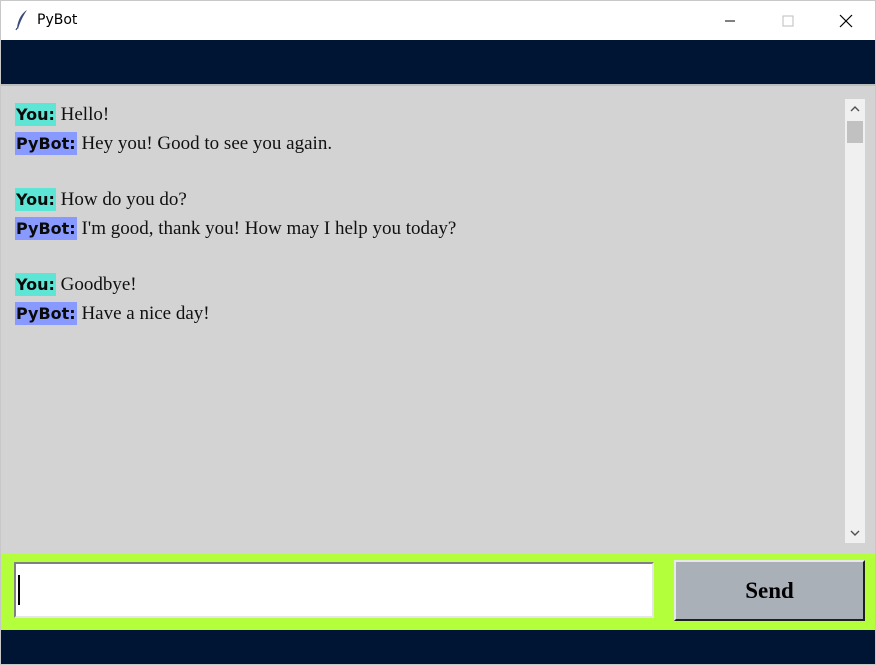 The height and width of the screenshot is (665, 876). I want to click on close-icon, so click(846, 20).